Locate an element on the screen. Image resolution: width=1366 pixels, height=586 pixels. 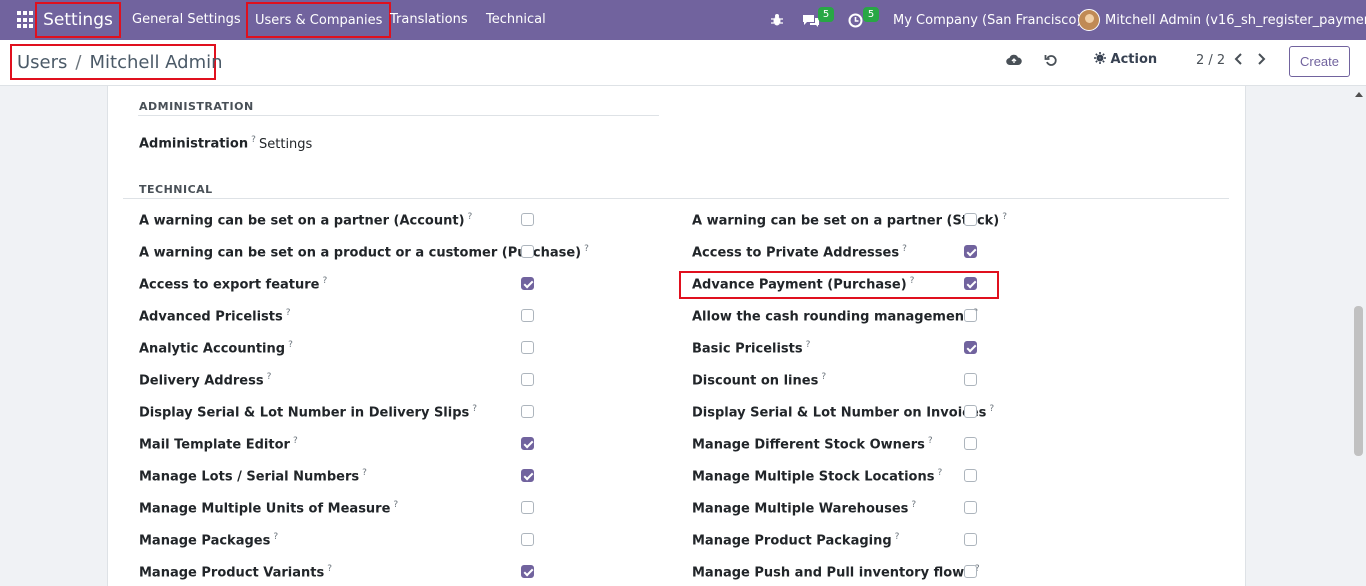
breadcrumb-current: Mitchell Admin is located at coordinates (156, 62).